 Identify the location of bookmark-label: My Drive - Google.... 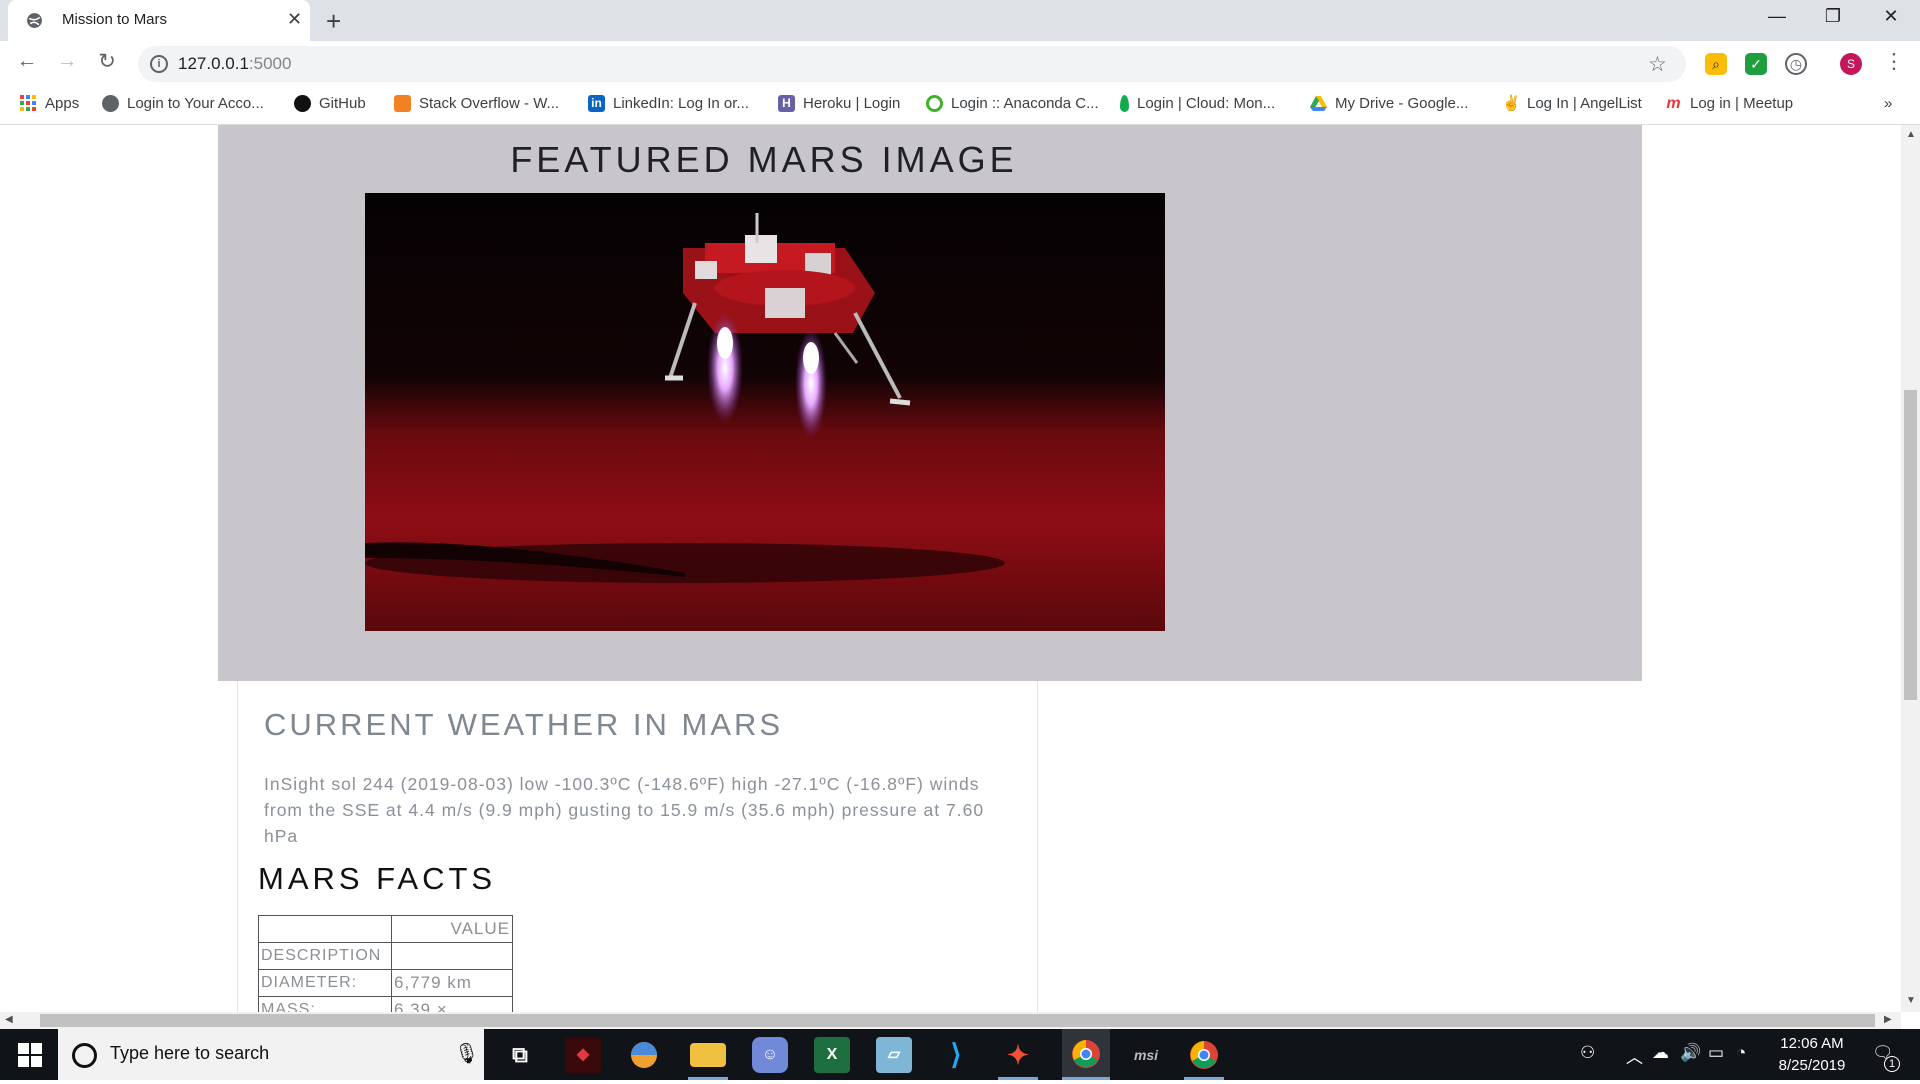
(1402, 103).